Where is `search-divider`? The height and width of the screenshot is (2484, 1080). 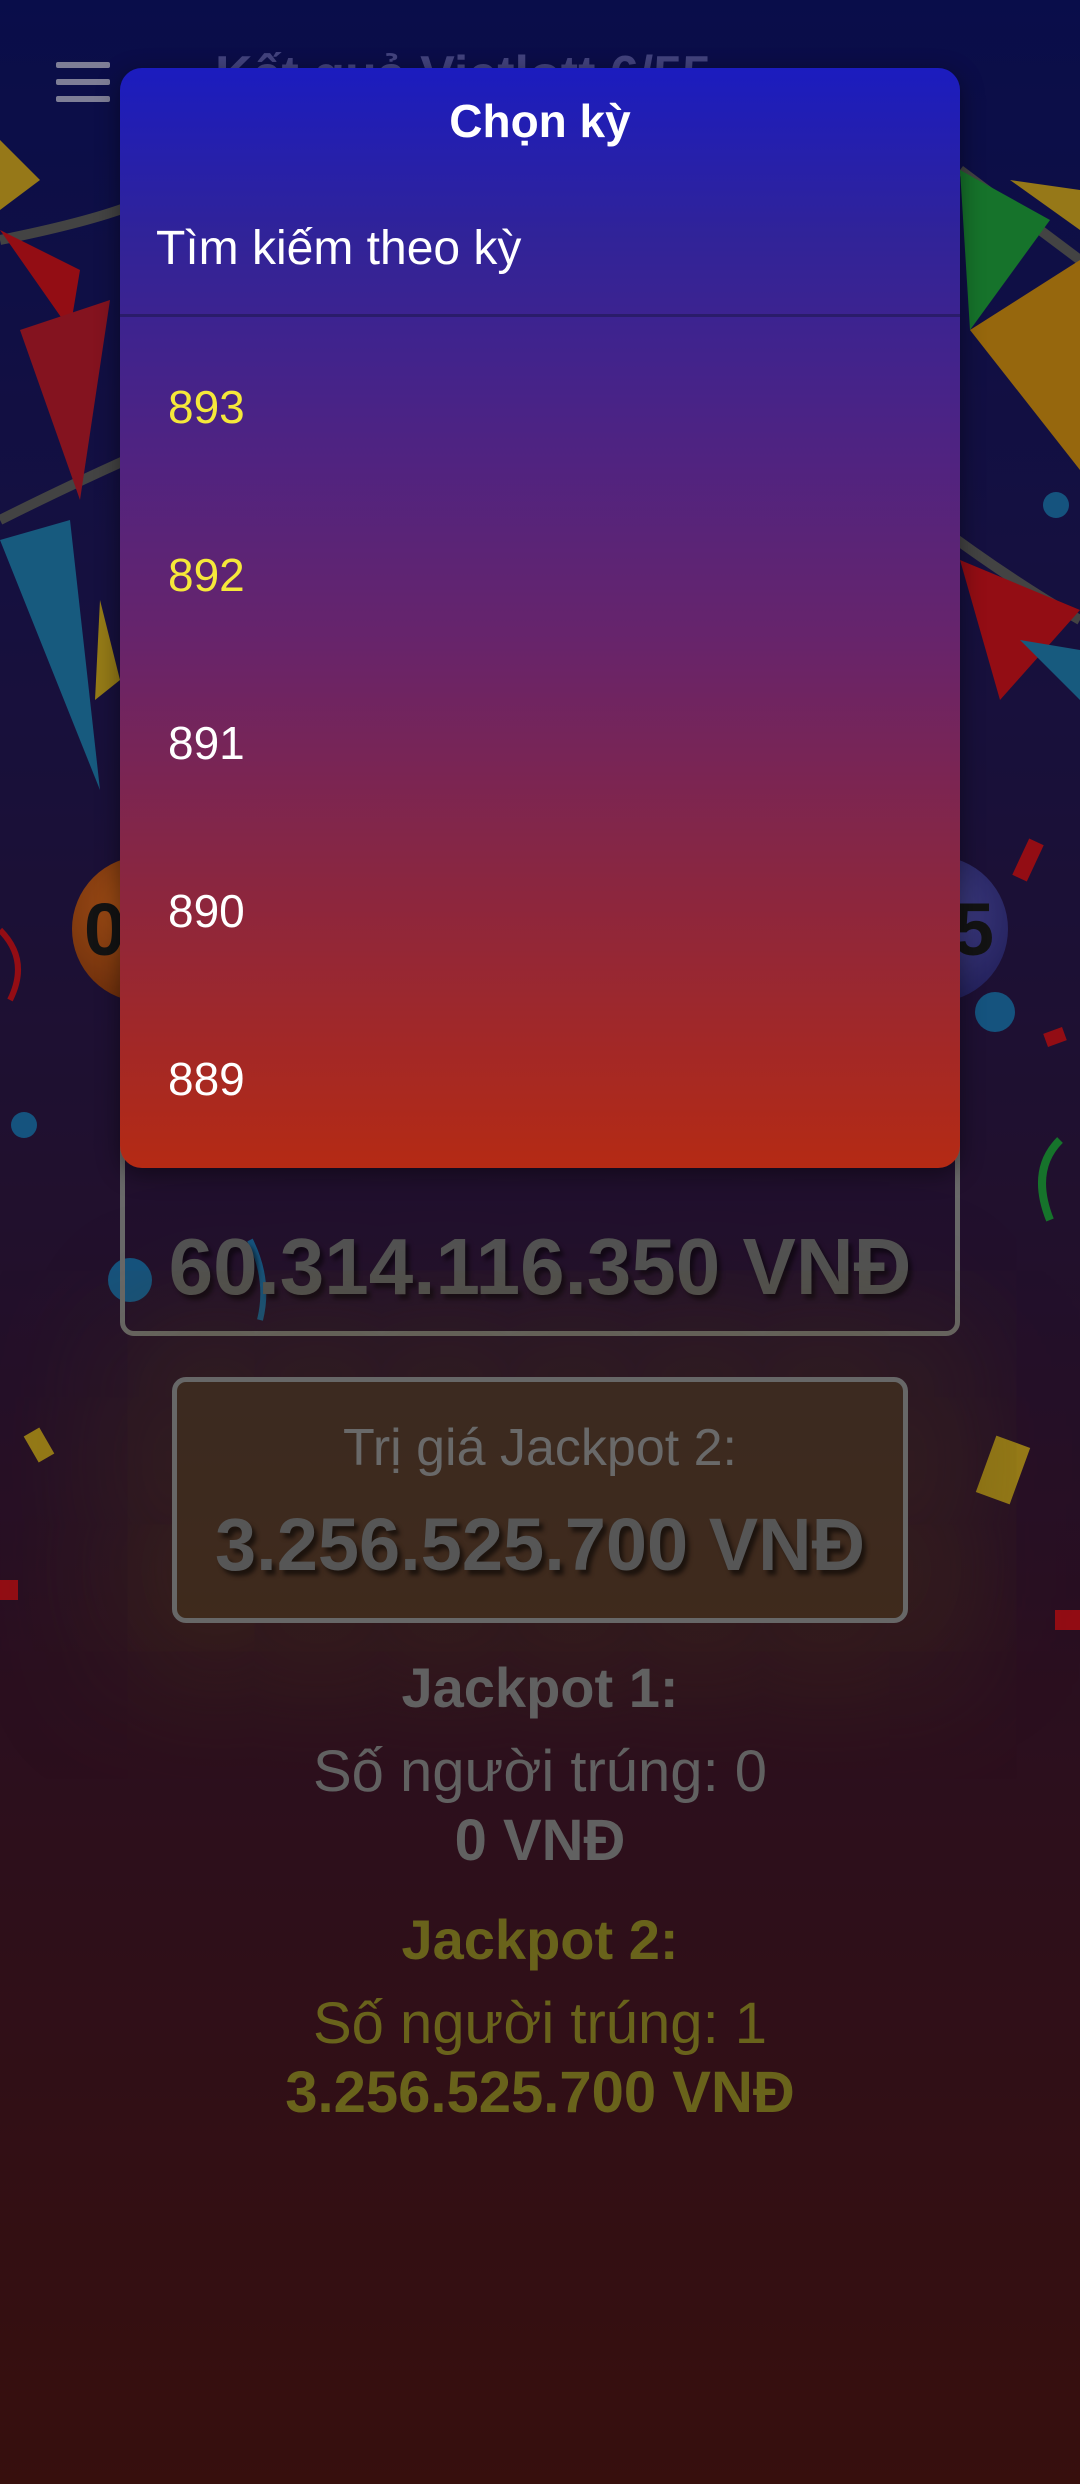
search-divider is located at coordinates (540, 315).